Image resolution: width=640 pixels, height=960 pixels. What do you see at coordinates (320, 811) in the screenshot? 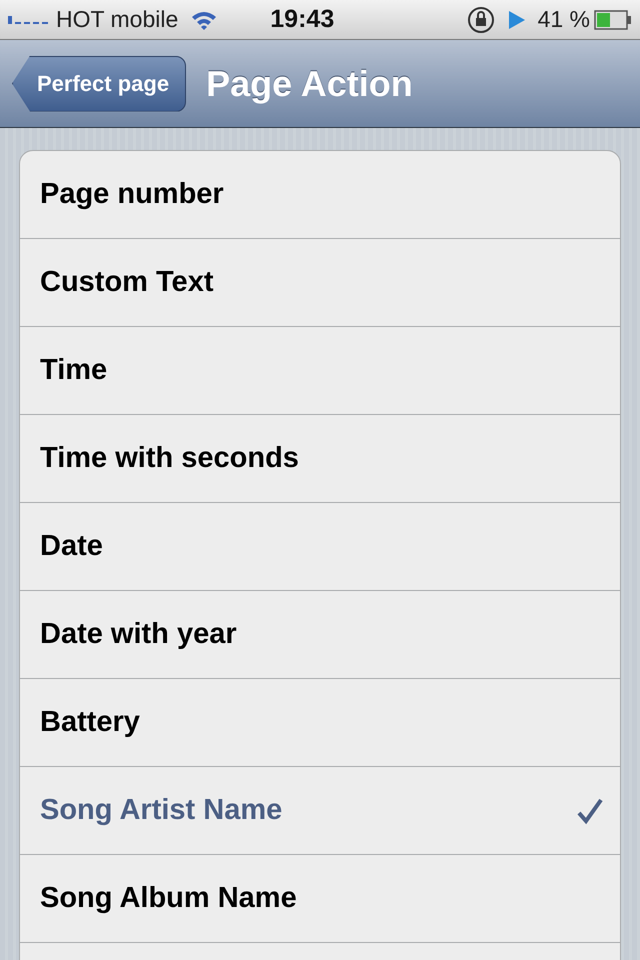
I see `option-row: Song Artist Name` at bounding box center [320, 811].